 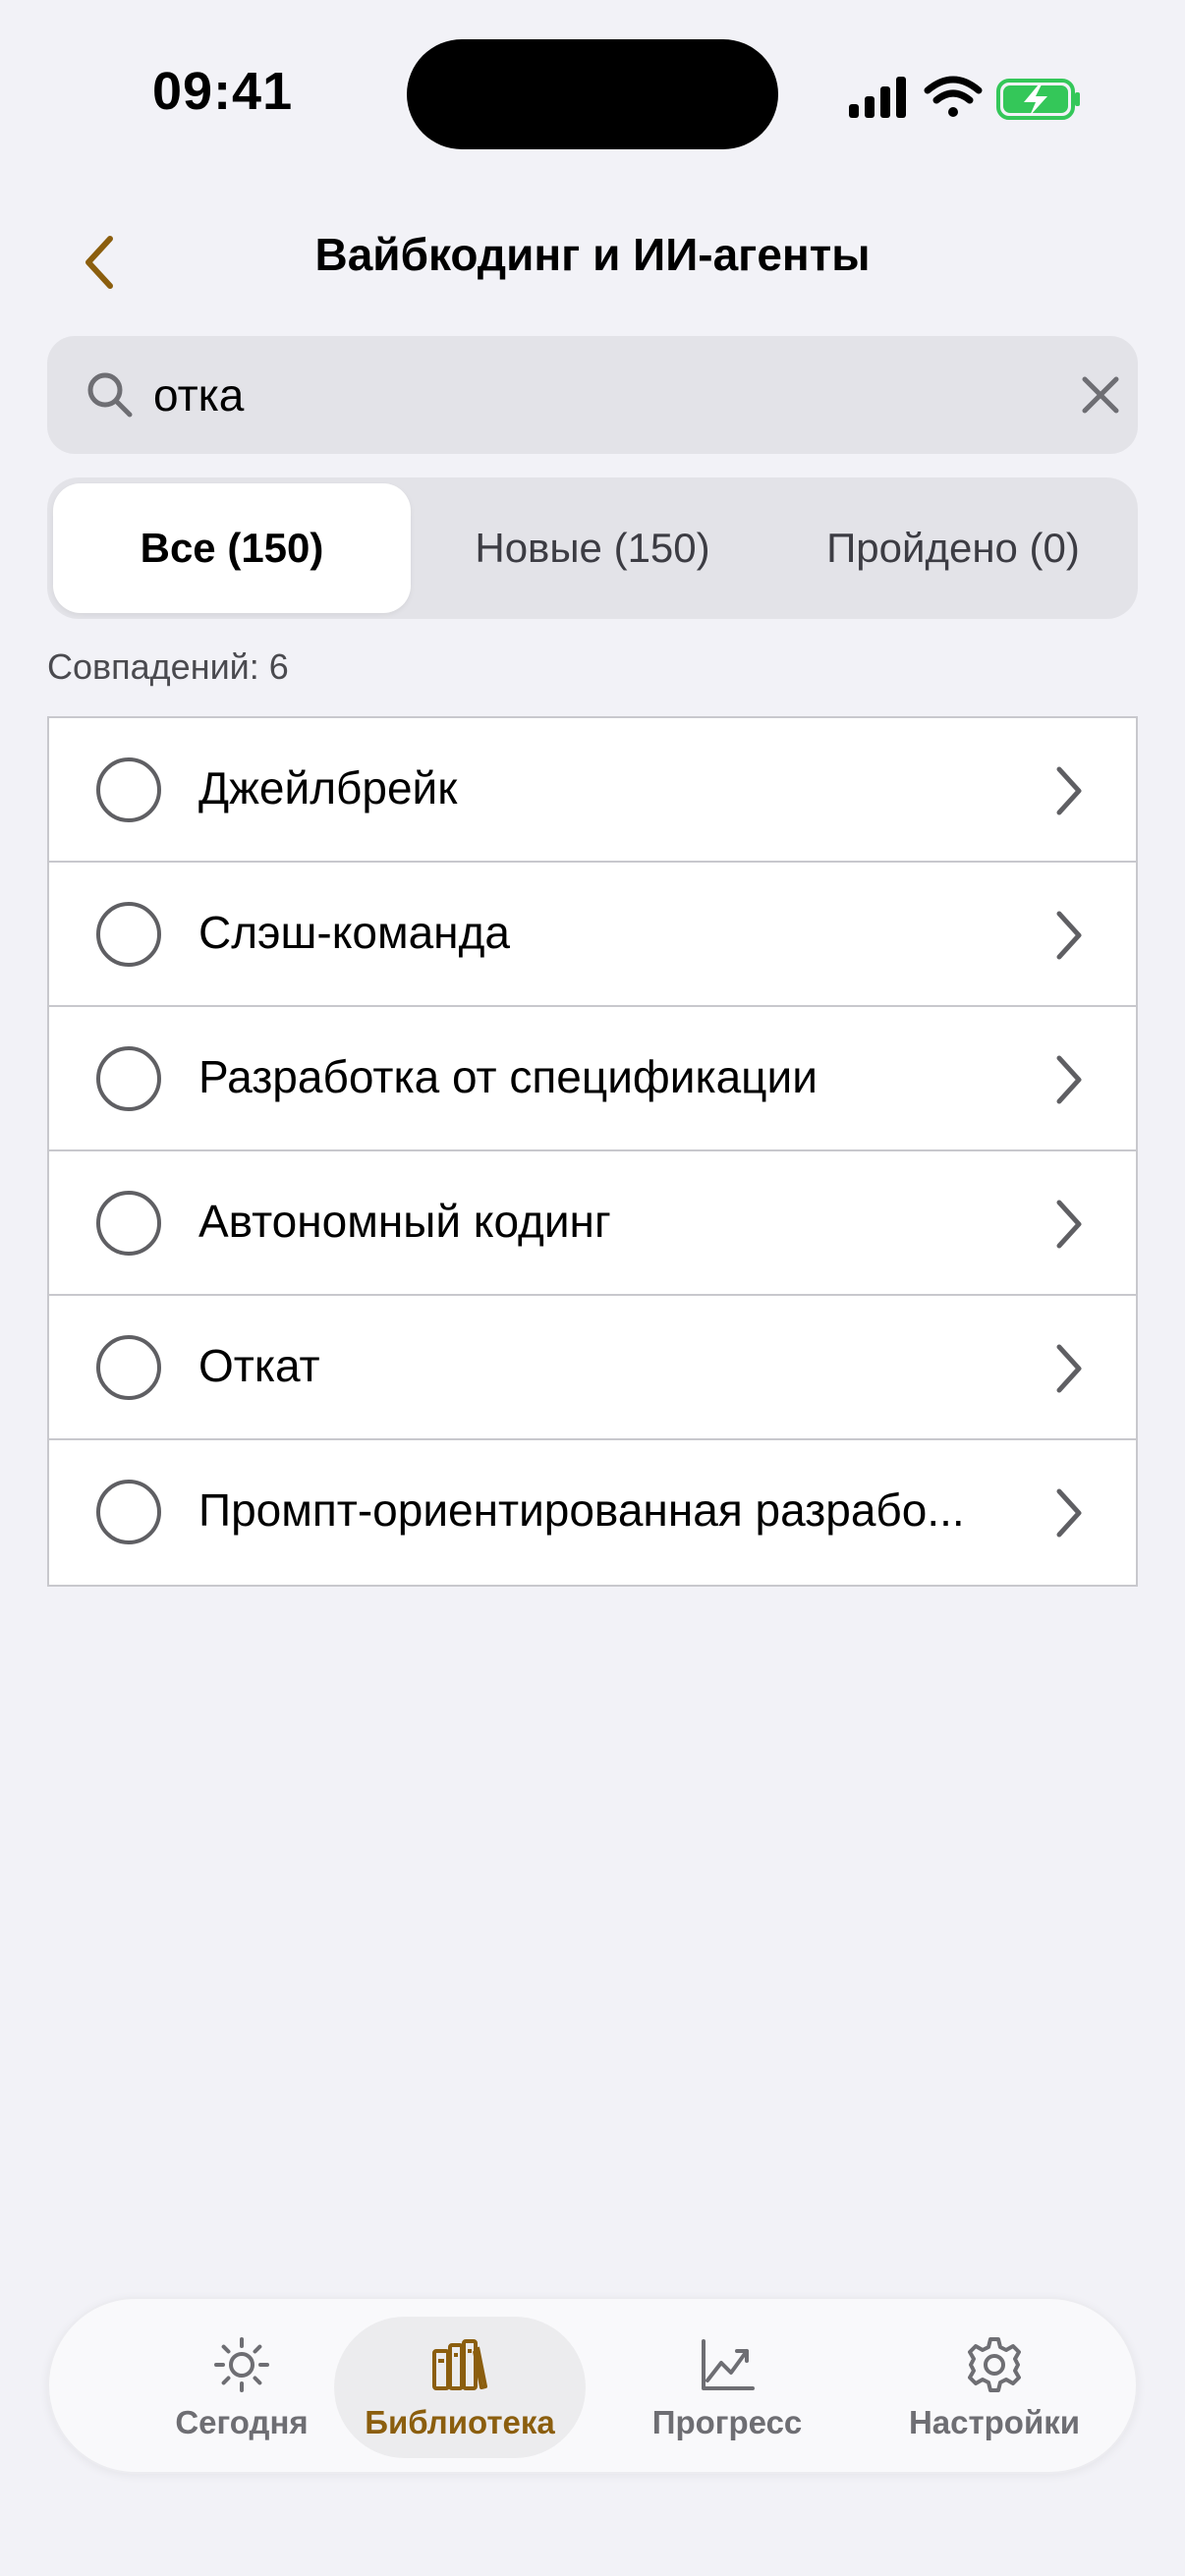 I want to click on status-icons, so click(x=965, y=98).